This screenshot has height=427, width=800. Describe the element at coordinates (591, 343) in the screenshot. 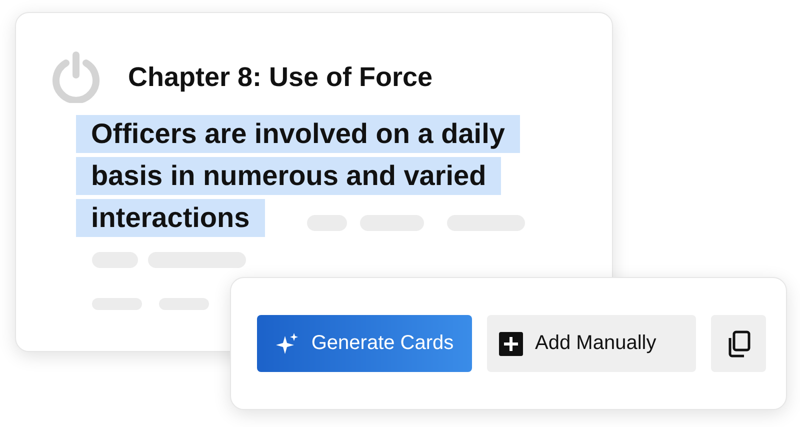

I see `add-button: Add Manually` at that location.